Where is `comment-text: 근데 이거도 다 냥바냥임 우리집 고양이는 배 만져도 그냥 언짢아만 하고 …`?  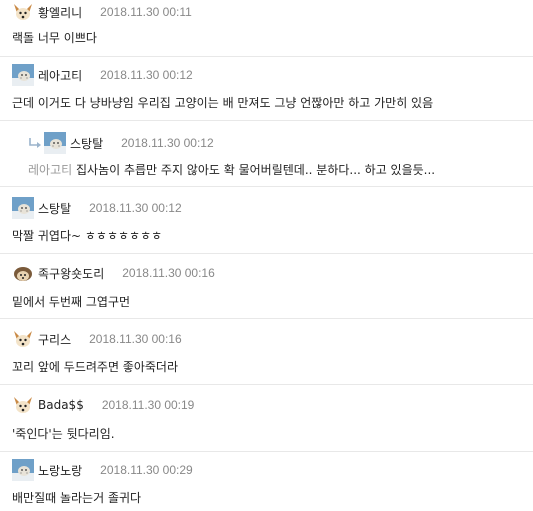 comment-text: 근데 이거도 다 냥바냥임 우리집 고양이는 배 만져도 그냥 언짢아만 하고 … is located at coordinates (223, 103).